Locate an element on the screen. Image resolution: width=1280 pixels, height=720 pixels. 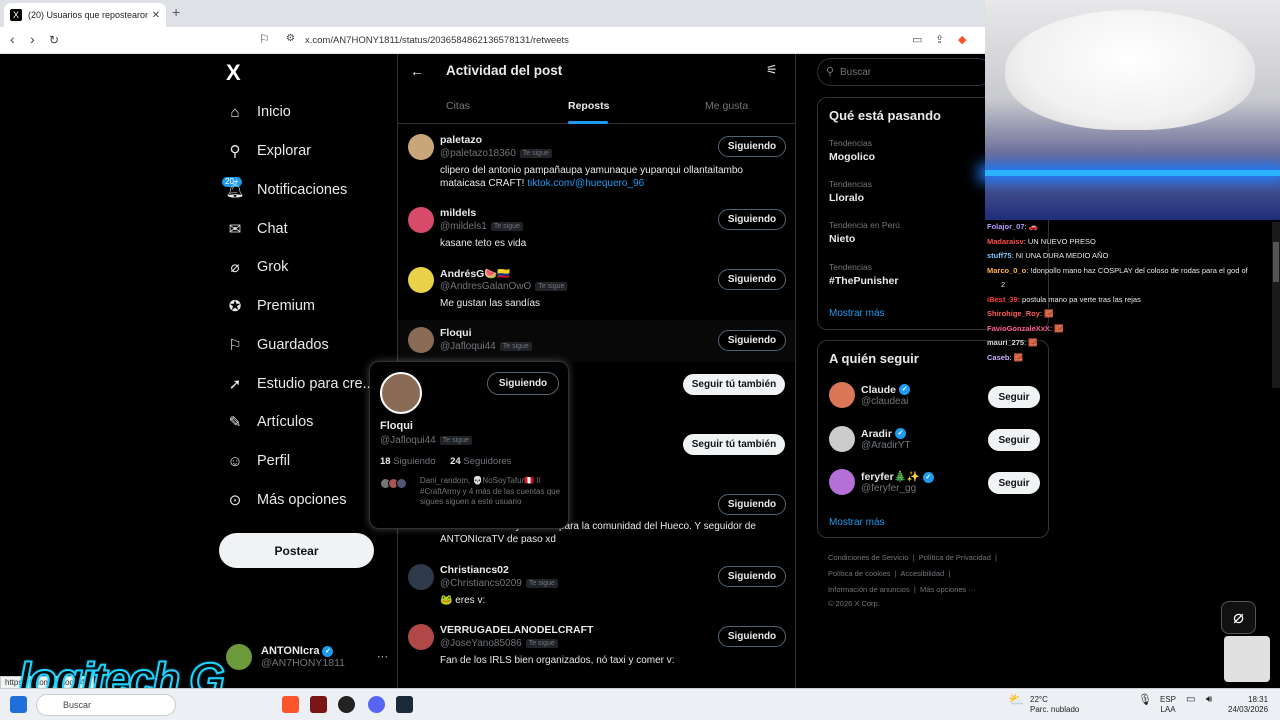
network-icon: ▭ is located at coordinates (1190, 700).